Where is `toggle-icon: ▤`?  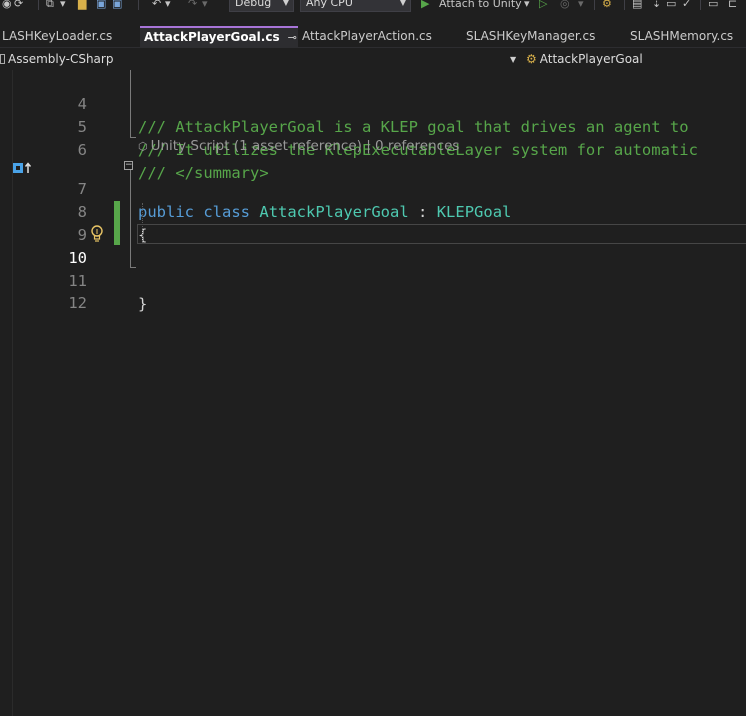 toggle-icon: ▤ is located at coordinates (637, 5).